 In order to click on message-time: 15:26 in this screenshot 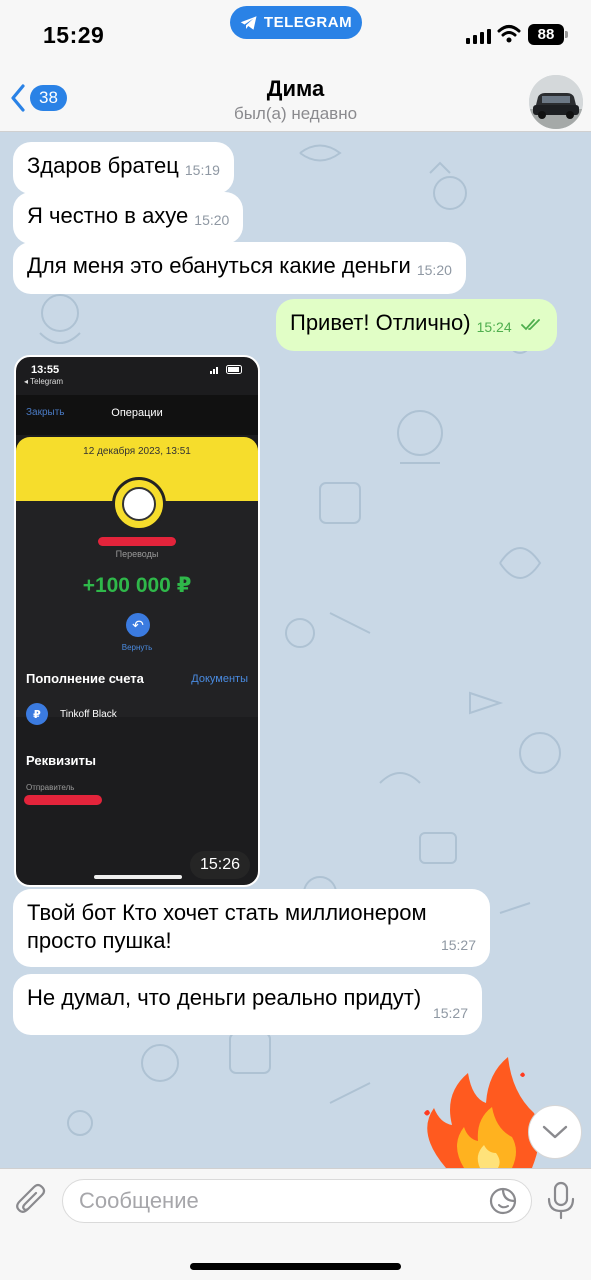, I will do `click(219, 865)`.